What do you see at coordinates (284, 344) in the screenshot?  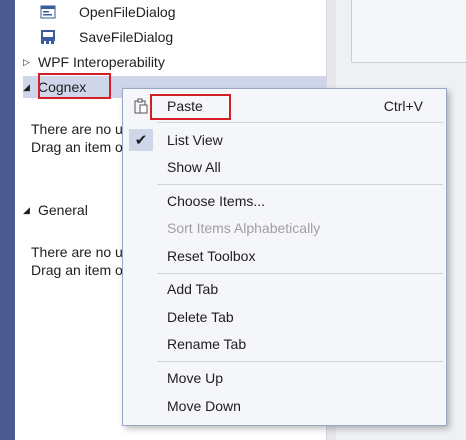 I see `menu-item-rename-tab: Rename Tab` at bounding box center [284, 344].